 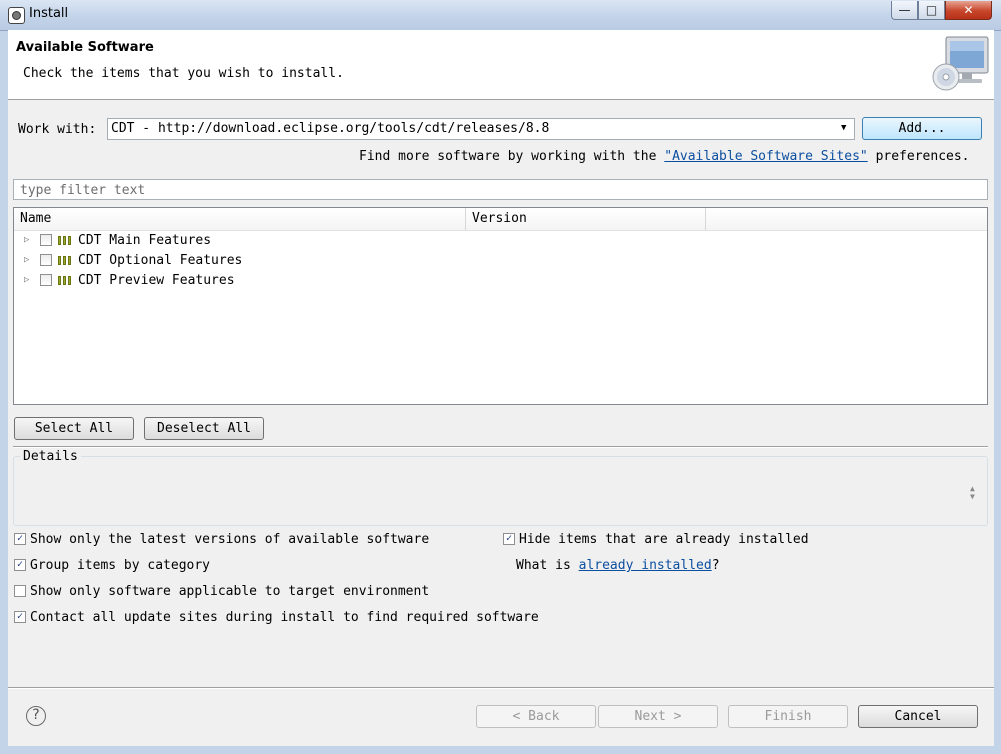 I want to click on details-scroll-arrows-icon: ▲ ▼, so click(x=972, y=493).